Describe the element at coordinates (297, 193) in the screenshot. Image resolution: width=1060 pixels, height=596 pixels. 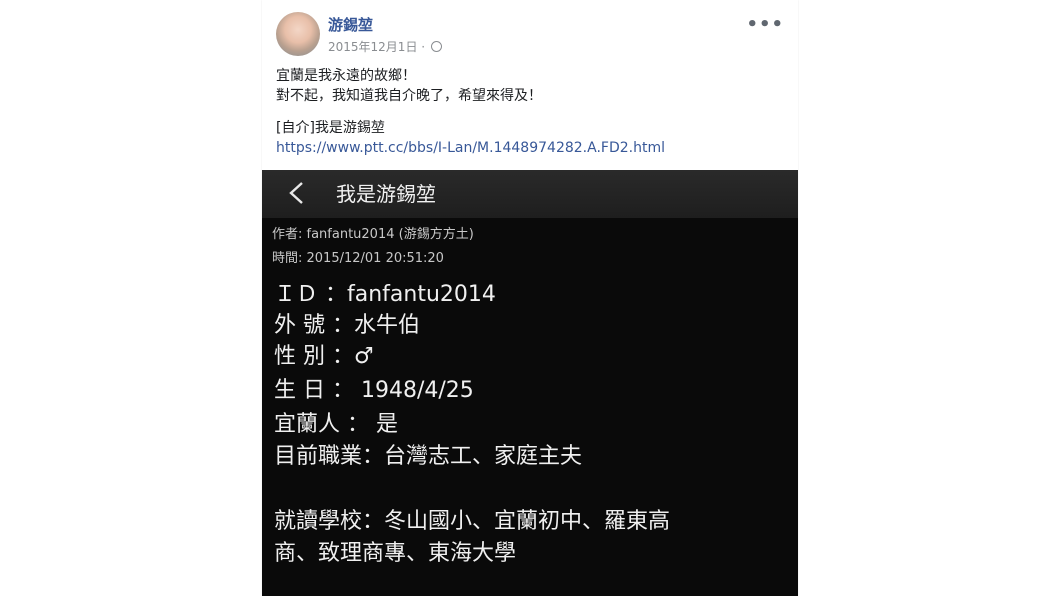
I see `chevron-left-icon` at that location.